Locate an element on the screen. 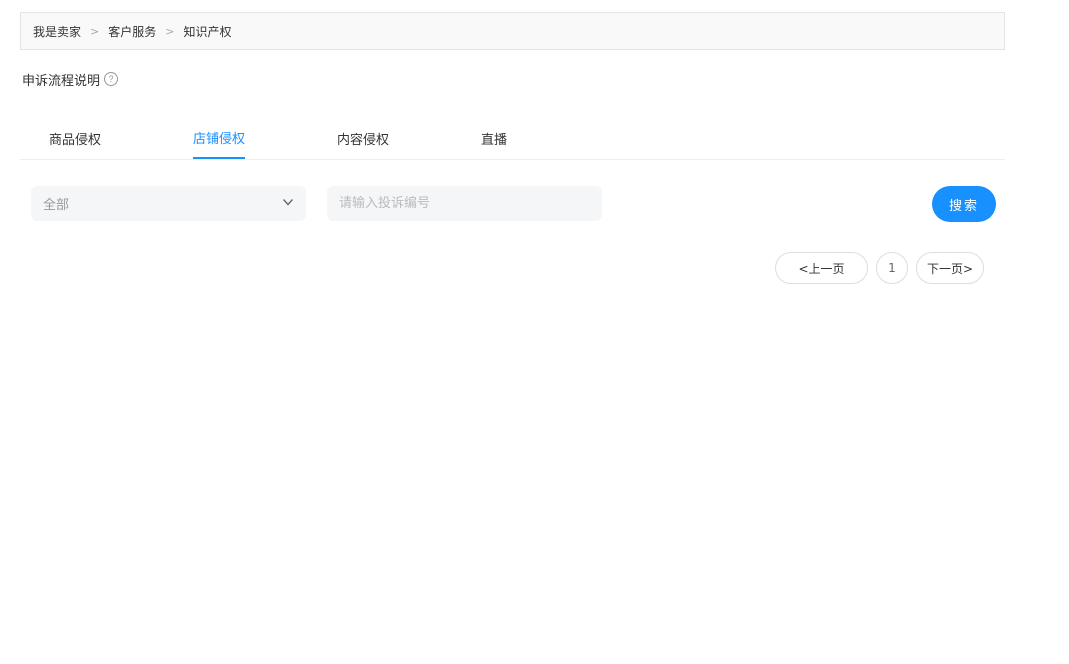 The height and width of the screenshot is (664, 1069). breadcrumb: 我是卖家 > 客户服务 > 知识产权 is located at coordinates (512, 31).